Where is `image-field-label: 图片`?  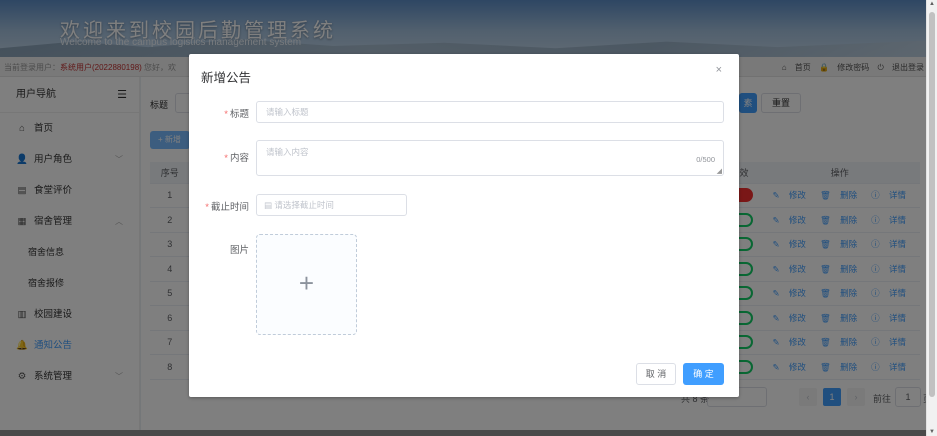
image-field-label: 图片 is located at coordinates (239, 250).